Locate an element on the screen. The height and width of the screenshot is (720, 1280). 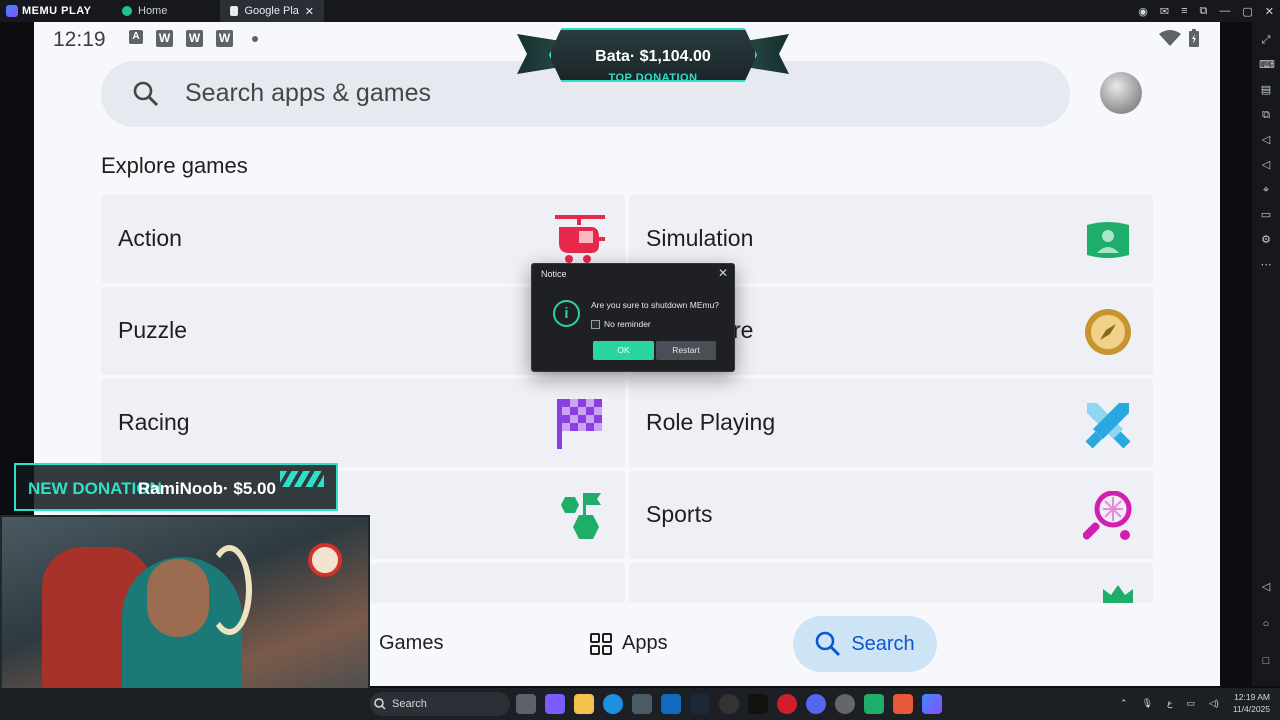
status-clock: 12:19 is located at coordinates (79, 39).